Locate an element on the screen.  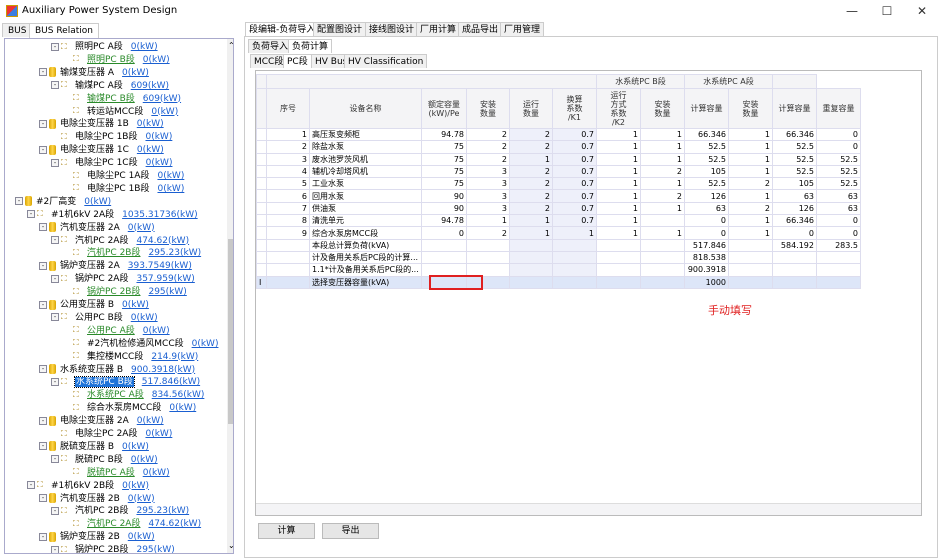
tree-node: ⛶ 锅炉PC 2B段 295(kW) is located at coordinates (125, 292).